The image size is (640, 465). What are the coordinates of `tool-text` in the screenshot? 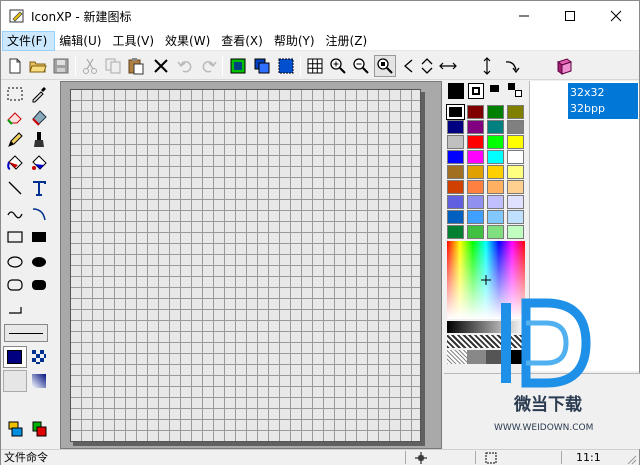 It's located at (39, 188).